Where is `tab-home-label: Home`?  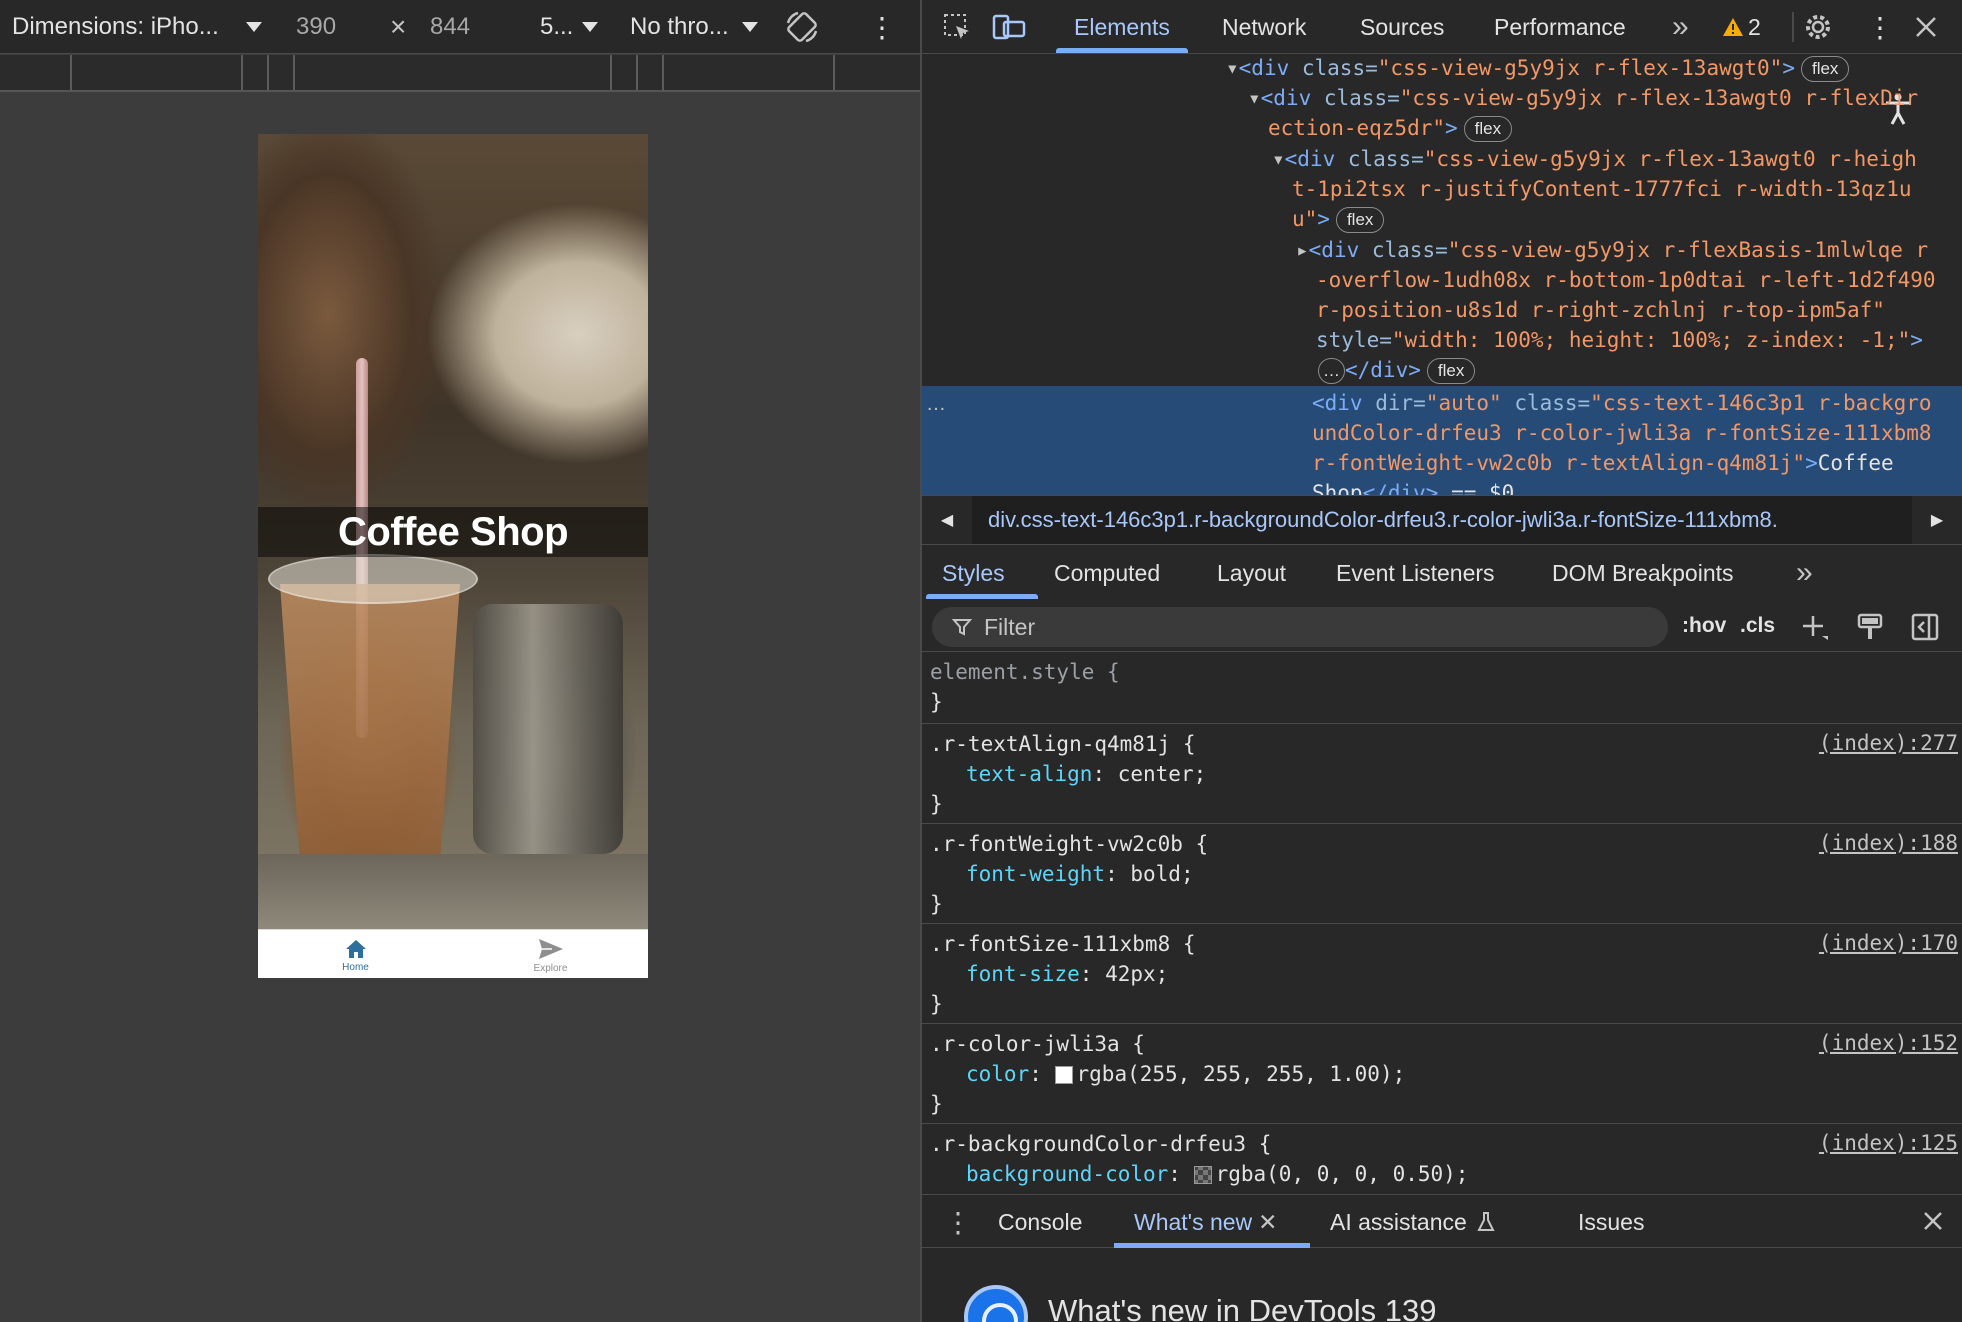
tab-home-label: Home is located at coordinates (355, 967).